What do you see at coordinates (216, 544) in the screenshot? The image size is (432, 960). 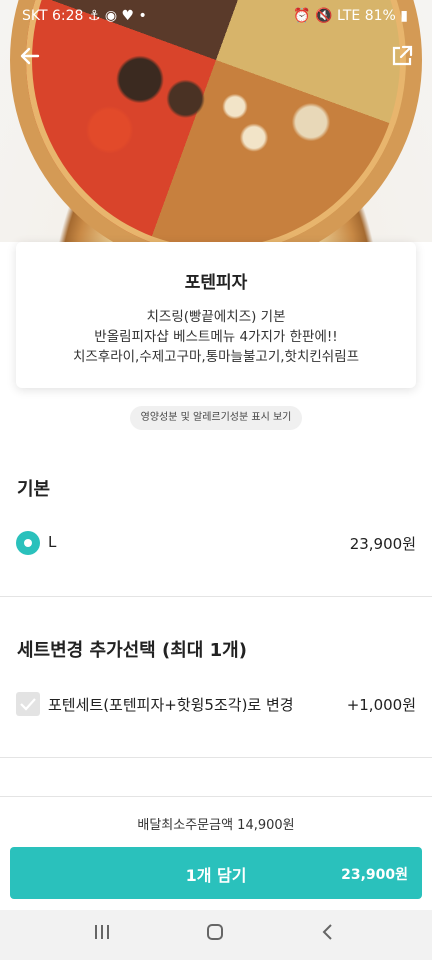 I see `size-option-row: L 23,900원` at bounding box center [216, 544].